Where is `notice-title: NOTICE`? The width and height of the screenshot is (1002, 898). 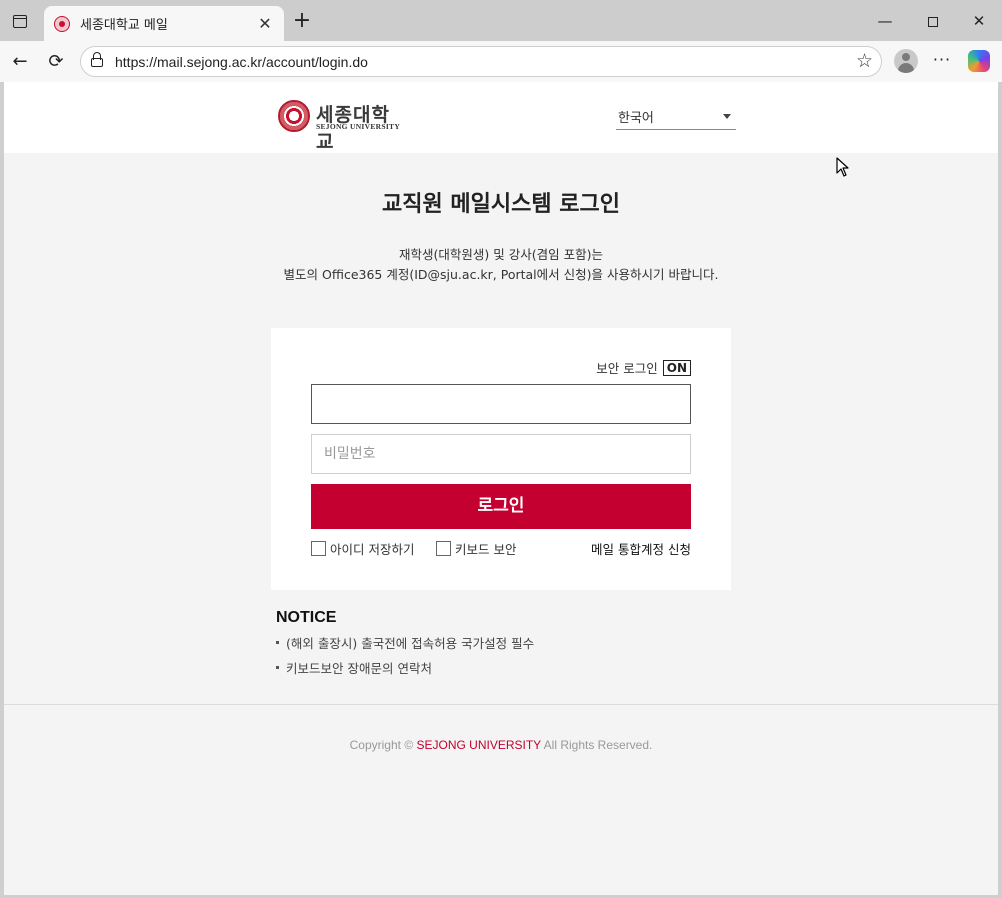 notice-title: NOTICE is located at coordinates (306, 617).